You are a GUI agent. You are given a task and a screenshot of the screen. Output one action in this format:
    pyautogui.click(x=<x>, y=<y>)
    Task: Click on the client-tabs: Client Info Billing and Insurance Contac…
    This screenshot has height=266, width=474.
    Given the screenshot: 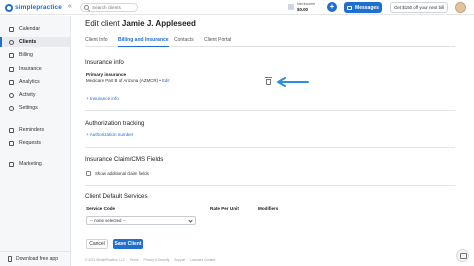 What is the action you would take?
    pyautogui.click(x=270, y=42)
    